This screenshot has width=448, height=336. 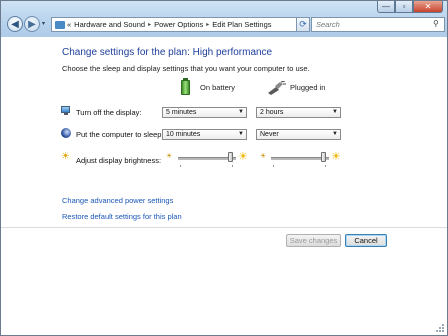 What do you see at coordinates (60, 24) in the screenshot?
I see `control-panel-icon` at bounding box center [60, 24].